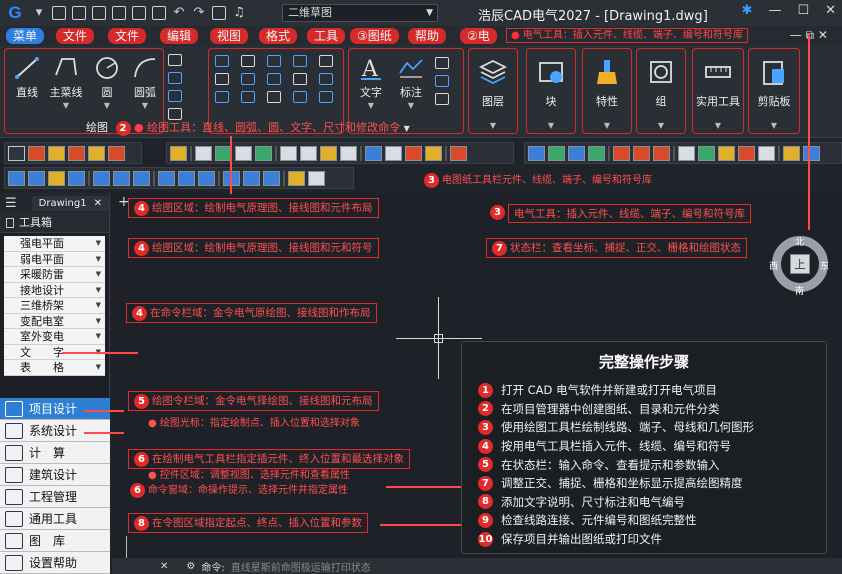 The width and height of the screenshot is (842, 574). I want to click on ribbon-properties-tile: 特性 ▼, so click(607, 91).